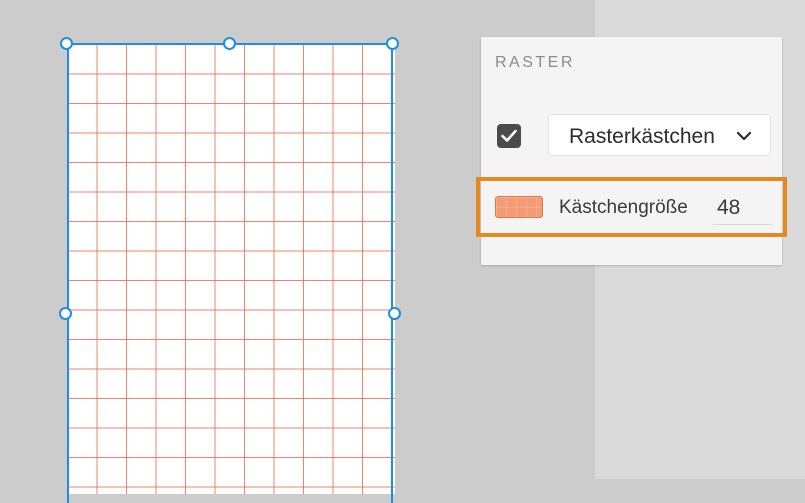  I want to click on grid-enabled-checkbox, so click(509, 136).